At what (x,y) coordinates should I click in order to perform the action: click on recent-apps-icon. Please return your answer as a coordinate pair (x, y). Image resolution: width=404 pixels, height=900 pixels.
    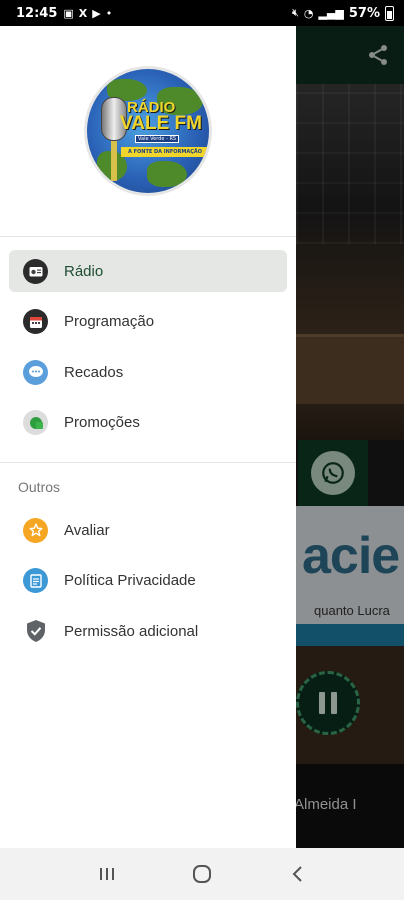
    Looking at the image, I should click on (107, 874).